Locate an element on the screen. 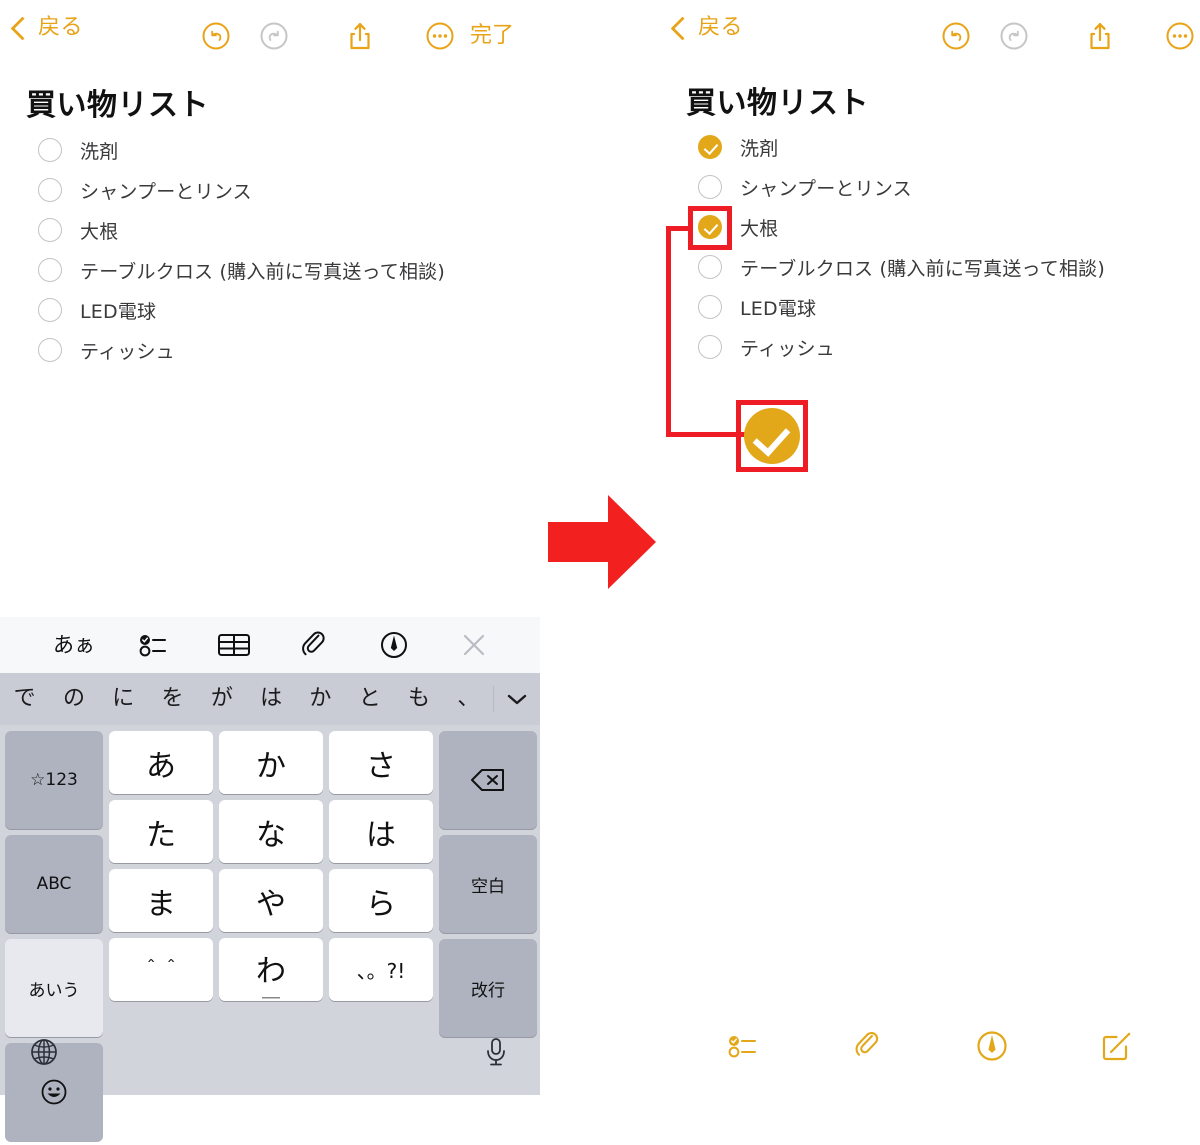 This screenshot has height=1145, width=1200. text-style-button: あぁ is located at coordinates (74, 645).